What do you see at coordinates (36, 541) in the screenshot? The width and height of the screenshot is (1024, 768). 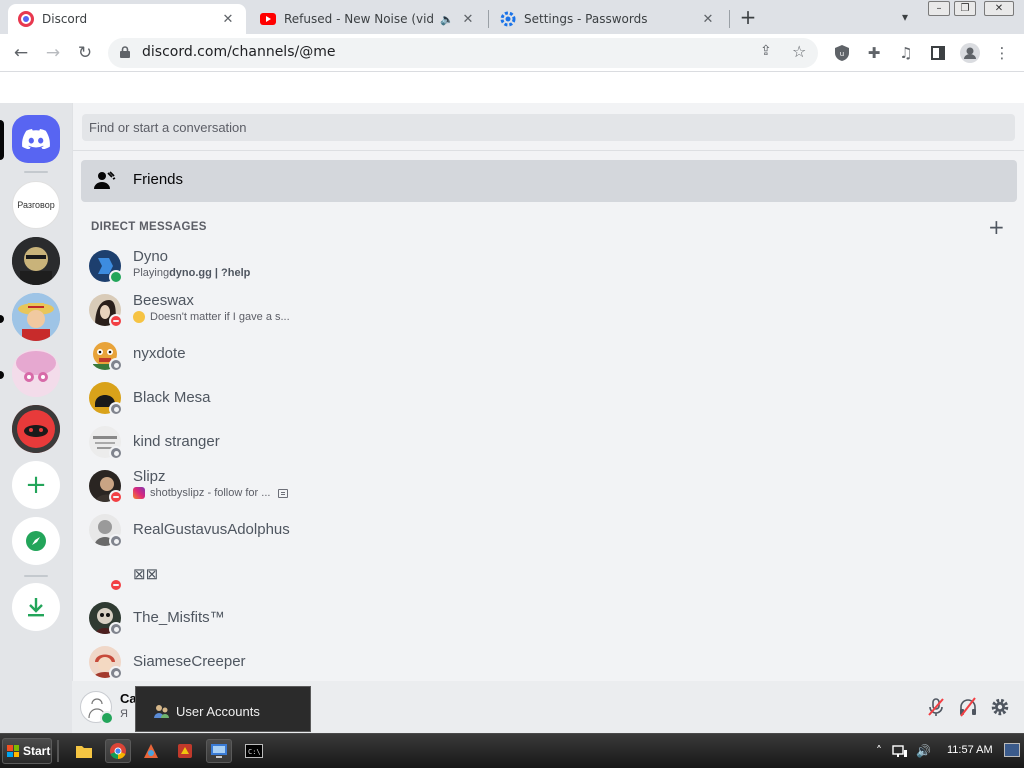 I see `explore-servers-button` at bounding box center [36, 541].